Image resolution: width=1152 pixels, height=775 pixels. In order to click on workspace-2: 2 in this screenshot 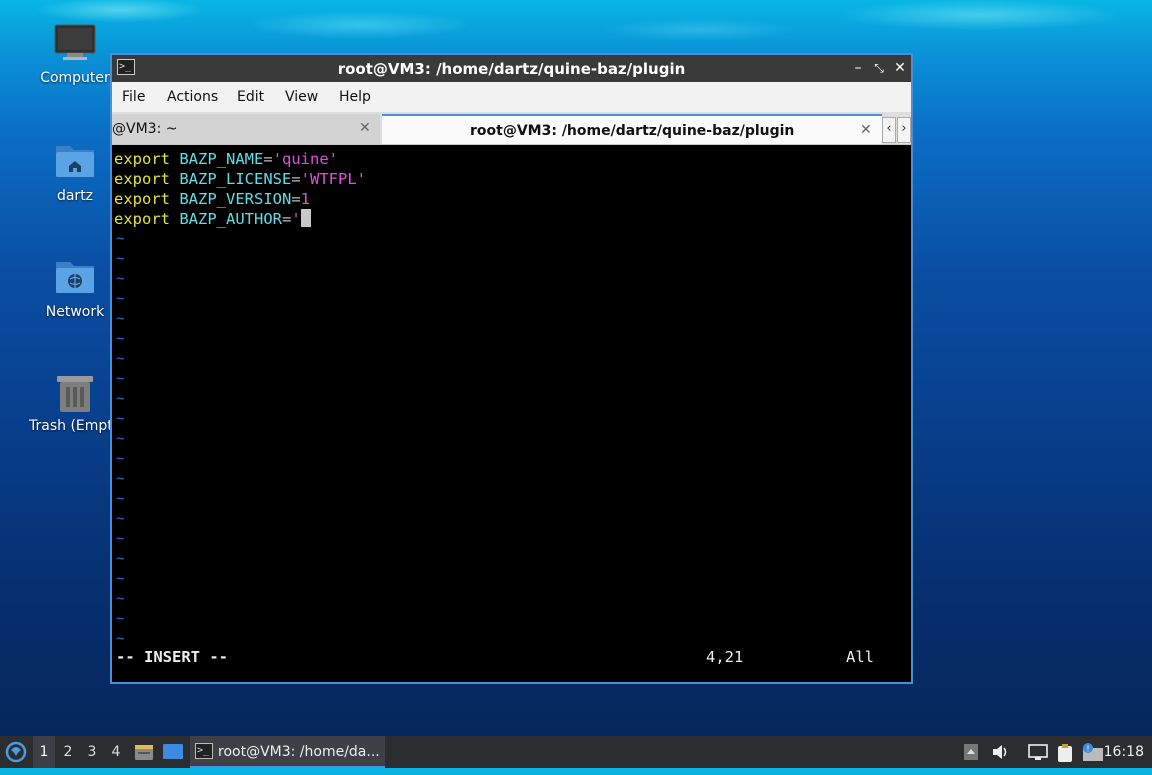, I will do `click(68, 752)`.